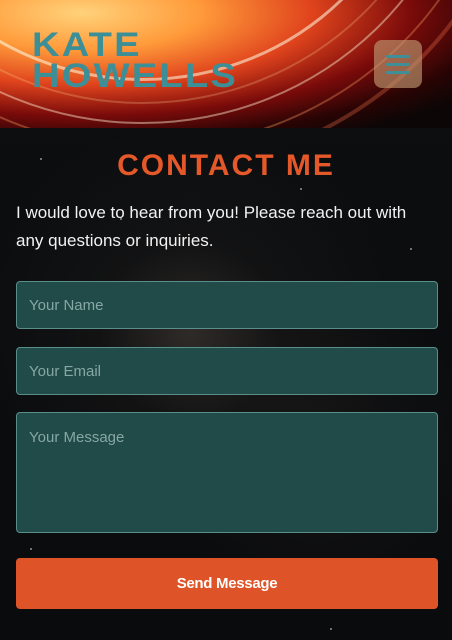 This screenshot has width=452, height=640. Describe the element at coordinates (135, 76) in the screenshot. I see `logo-line-last: HOWELLS` at that location.